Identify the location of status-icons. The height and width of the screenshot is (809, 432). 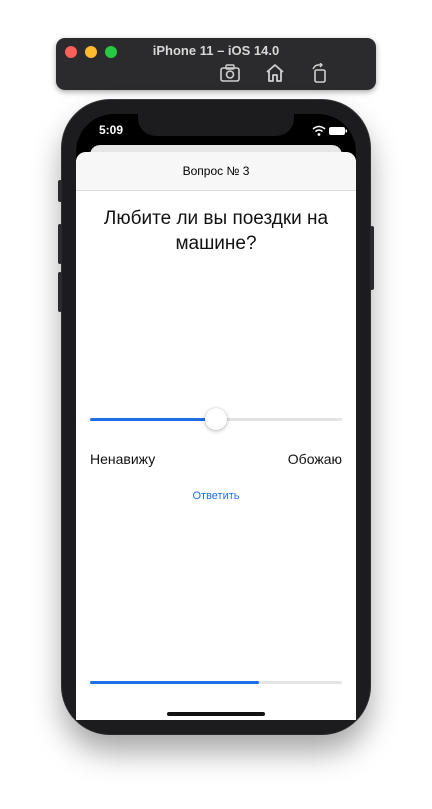
(330, 130).